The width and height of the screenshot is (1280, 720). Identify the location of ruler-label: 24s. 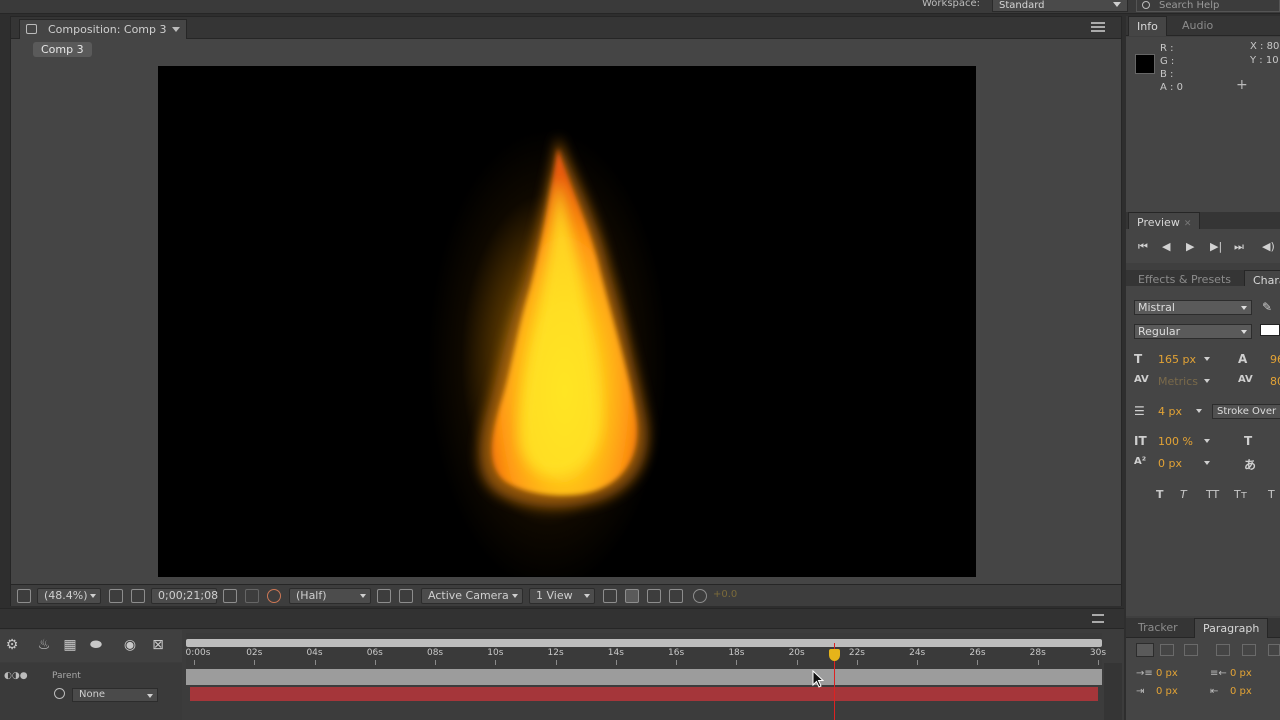
(917, 653).